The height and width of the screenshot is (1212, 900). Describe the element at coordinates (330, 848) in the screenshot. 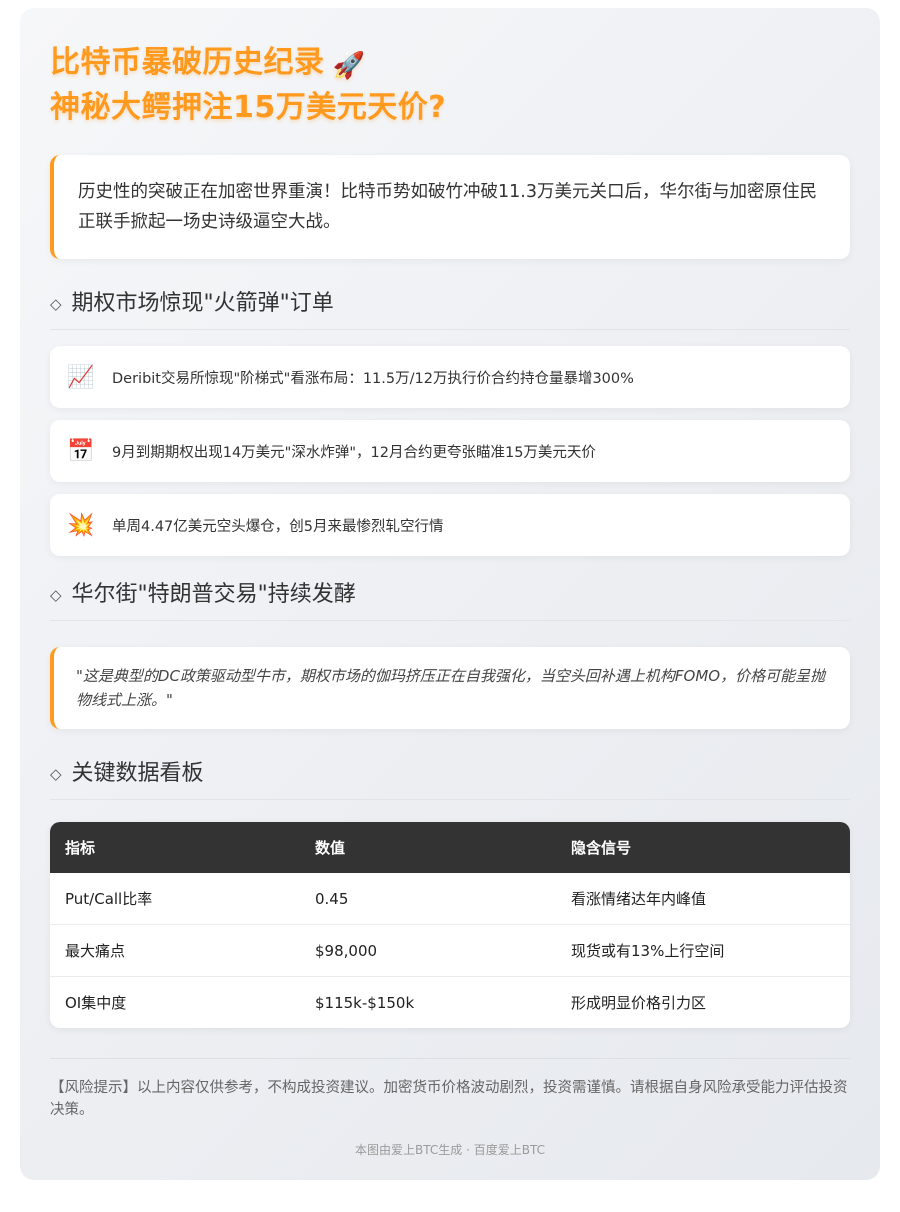

I see `table-header-cell: 数值` at that location.